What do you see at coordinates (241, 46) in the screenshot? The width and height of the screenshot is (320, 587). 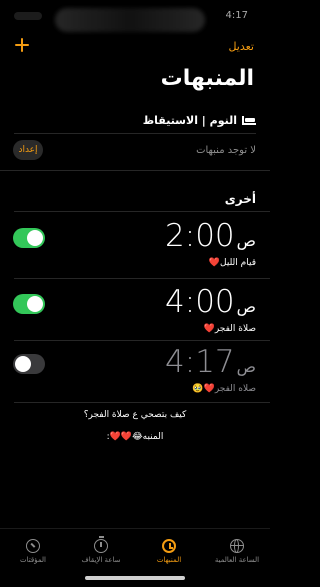 I see `edit-button: تعديل` at bounding box center [241, 46].